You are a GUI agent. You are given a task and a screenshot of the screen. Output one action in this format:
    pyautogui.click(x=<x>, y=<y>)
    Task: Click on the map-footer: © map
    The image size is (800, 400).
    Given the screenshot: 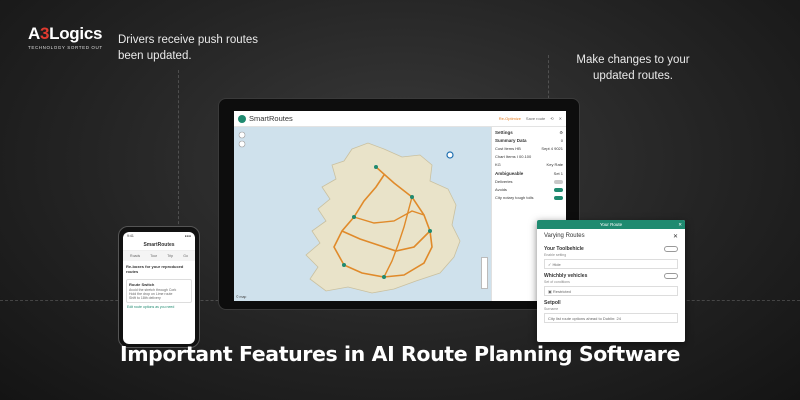 What is the action you would take?
    pyautogui.click(x=241, y=297)
    